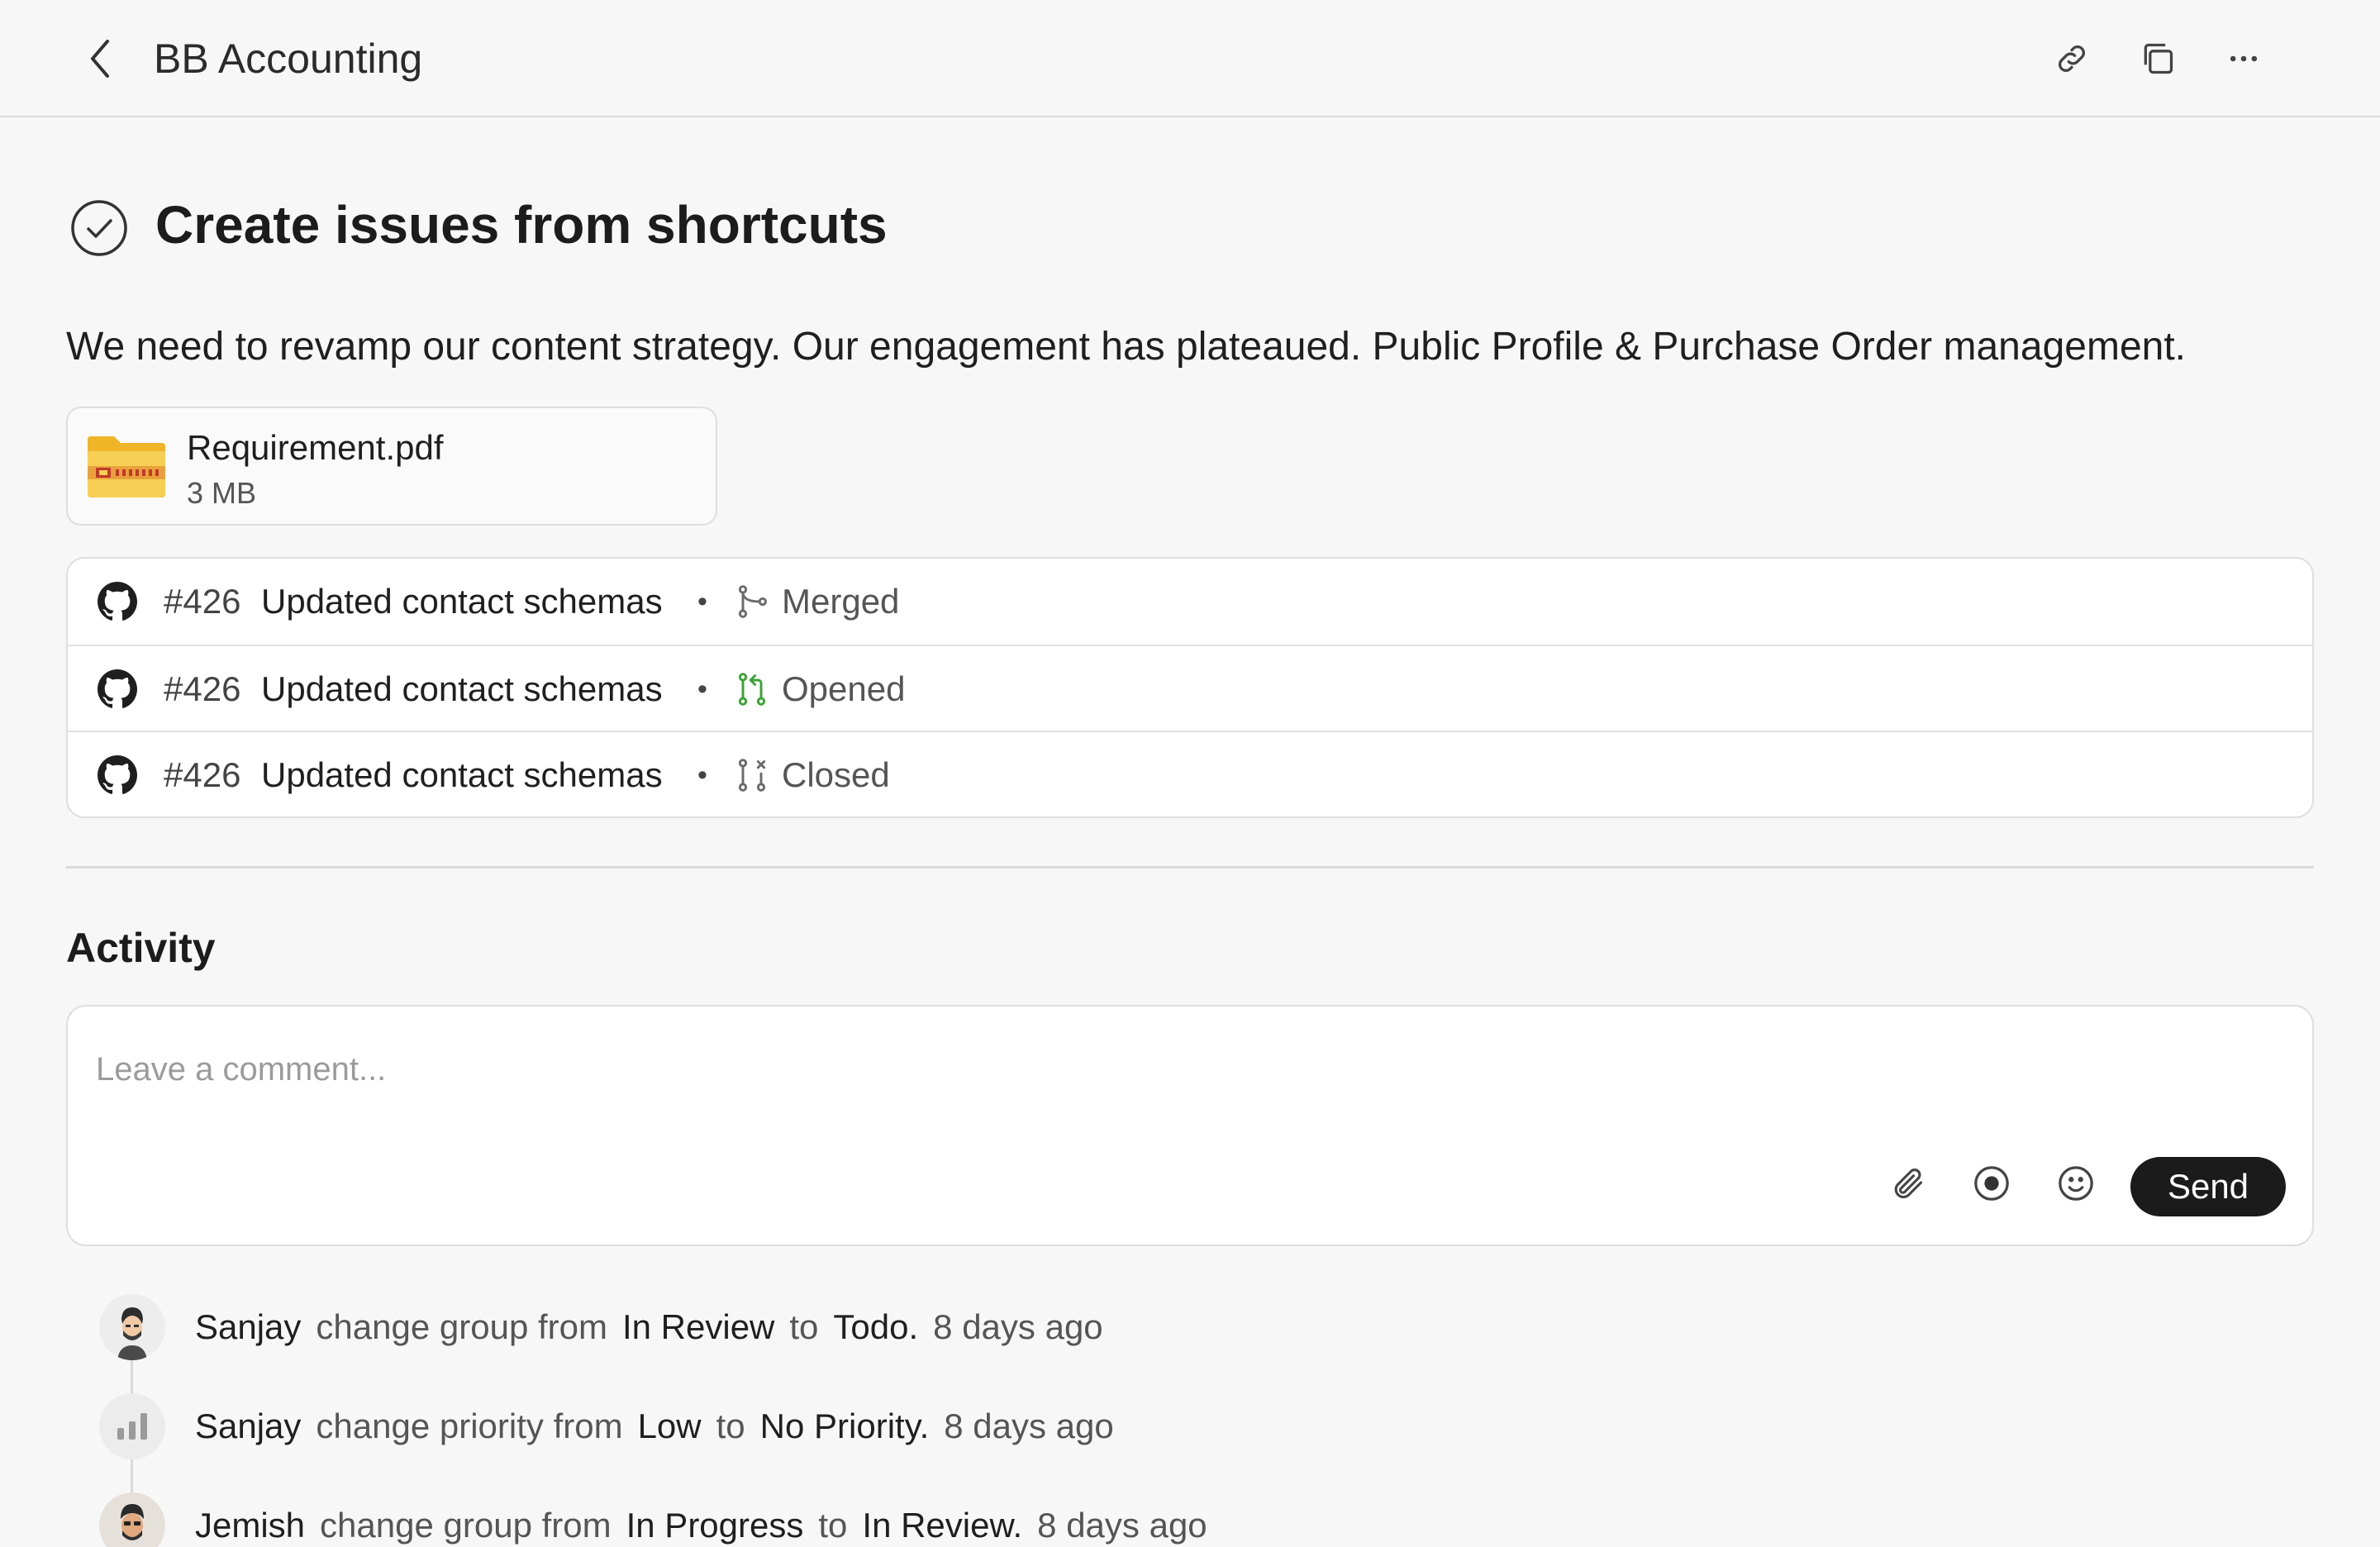 This screenshot has height=1547, width=2380. I want to click on record-icon, so click(1991, 1183).